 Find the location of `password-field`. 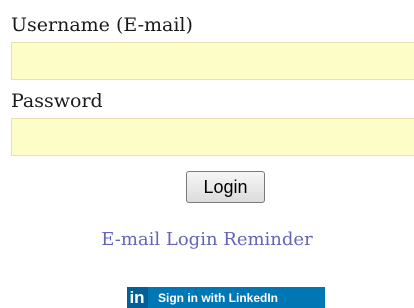

password-field is located at coordinates (212, 137).